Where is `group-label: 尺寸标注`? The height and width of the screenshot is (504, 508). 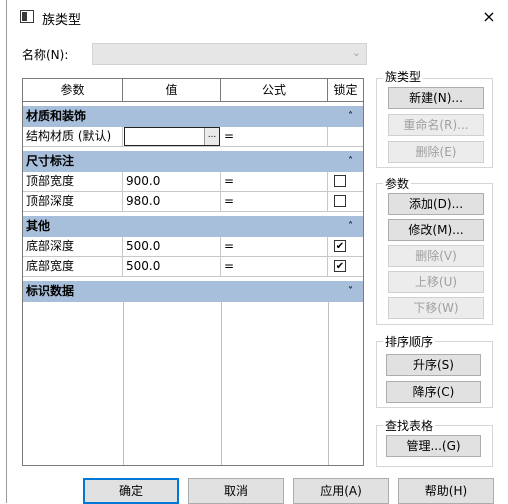 group-label: 尺寸标注 is located at coordinates (50, 161).